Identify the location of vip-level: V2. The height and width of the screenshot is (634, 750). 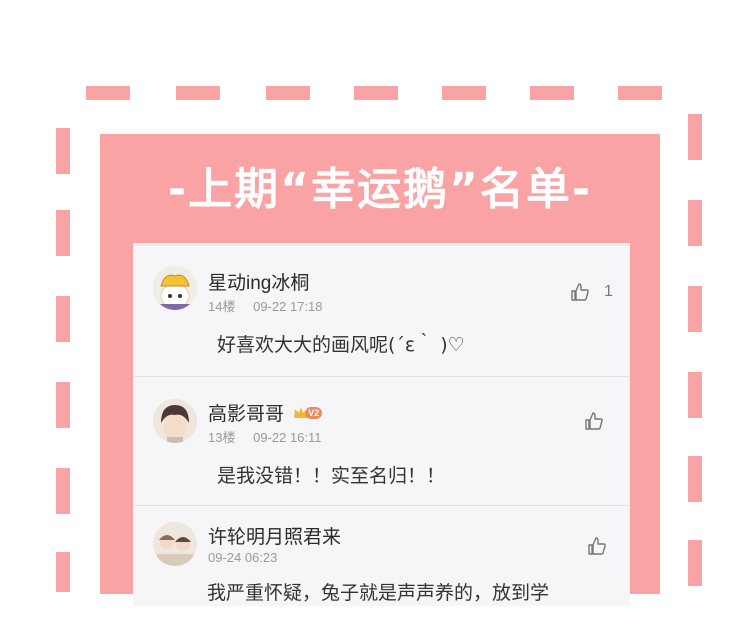
(314, 412).